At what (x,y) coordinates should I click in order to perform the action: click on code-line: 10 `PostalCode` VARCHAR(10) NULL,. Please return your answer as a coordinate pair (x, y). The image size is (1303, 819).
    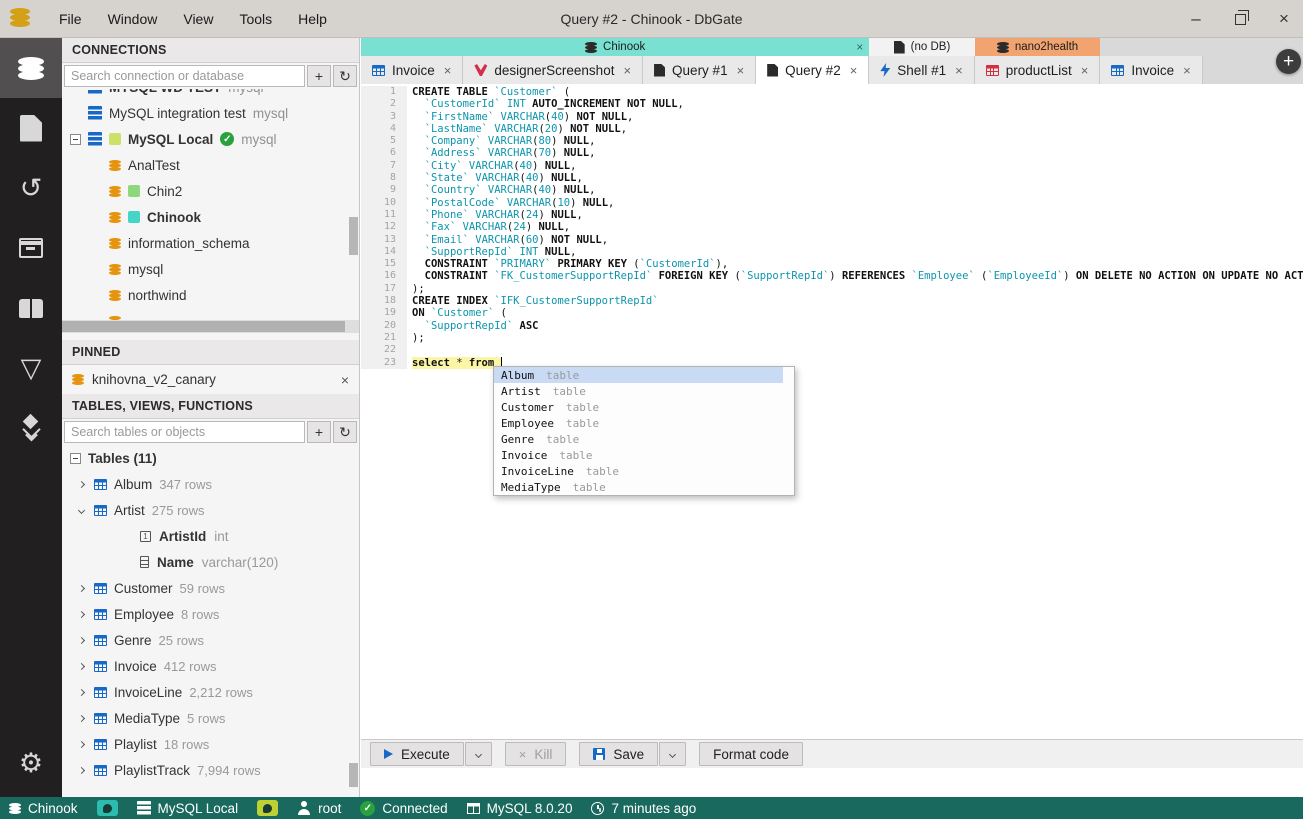
    Looking at the image, I should click on (832, 202).